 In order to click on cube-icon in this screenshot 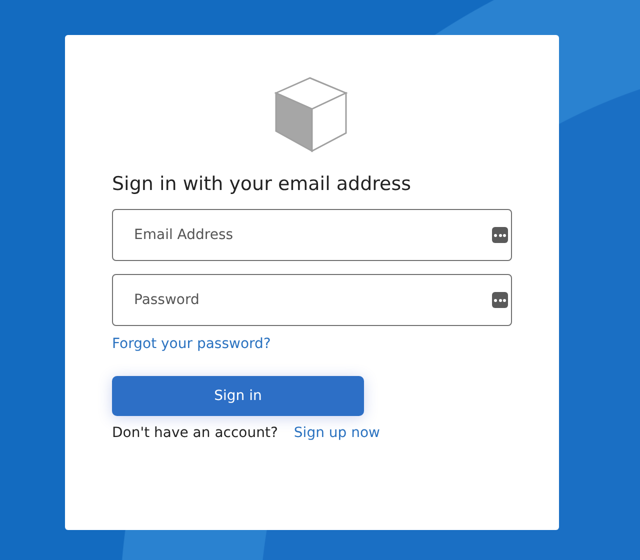, I will do `click(312, 115)`.